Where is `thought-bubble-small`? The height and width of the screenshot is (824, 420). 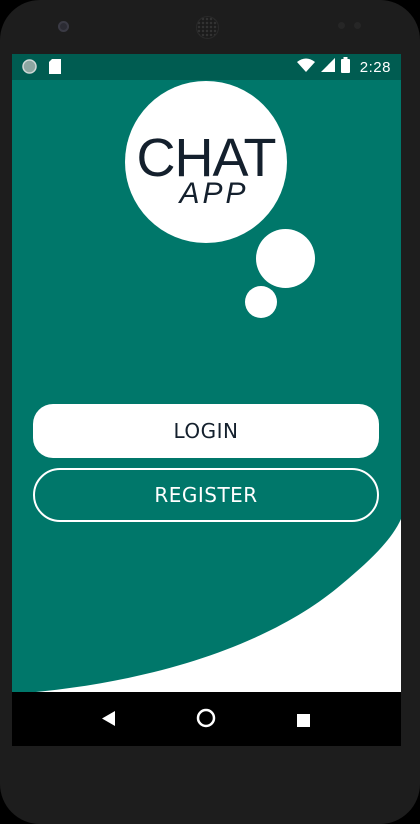
thought-bubble-small is located at coordinates (261, 302).